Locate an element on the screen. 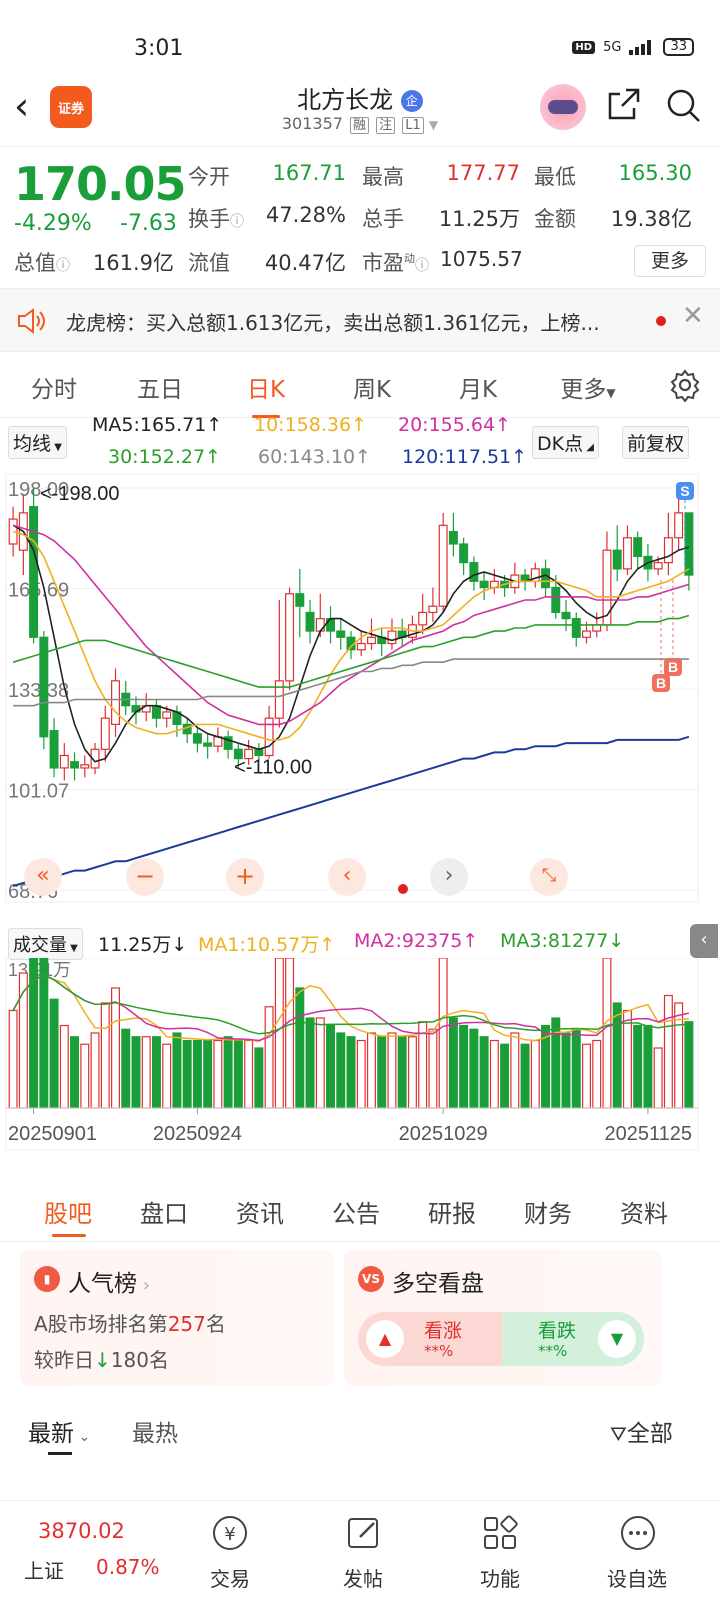 The image size is (720, 1600). vol-ma2-label: MA2:92375↑ is located at coordinates (416, 941).